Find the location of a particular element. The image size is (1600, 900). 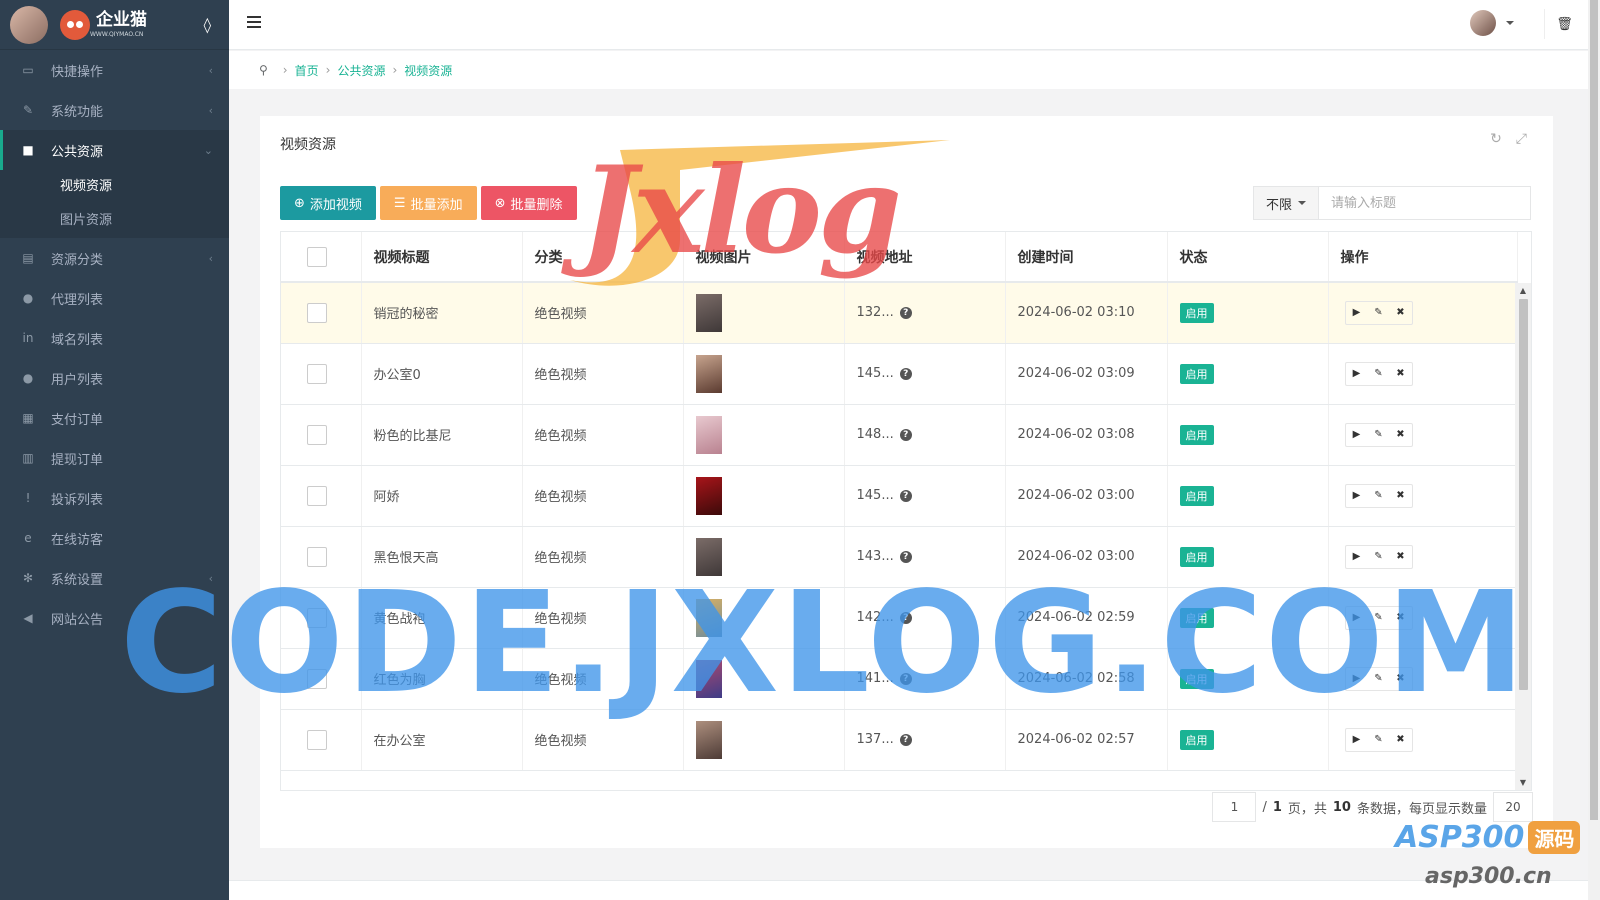

sidebar-item-agents: ● 代理列表 is located at coordinates (114, 298).